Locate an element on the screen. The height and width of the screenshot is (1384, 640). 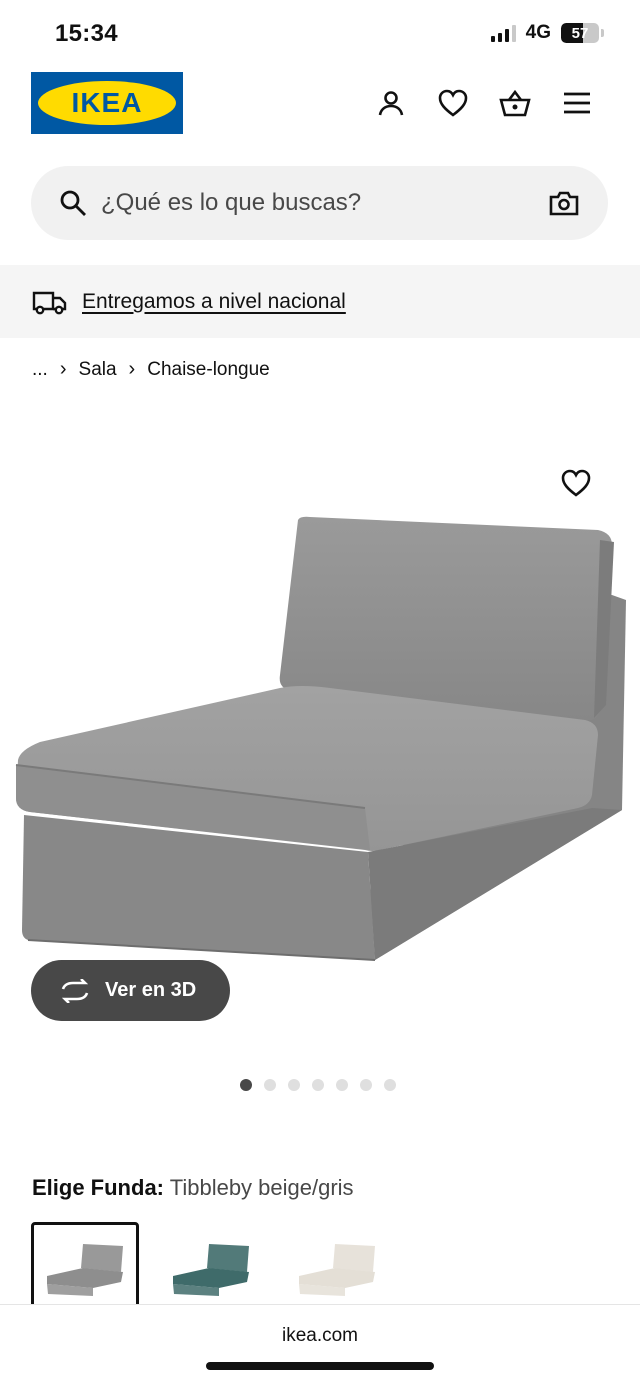
rotate-3d-icon is located at coordinates (75, 990).